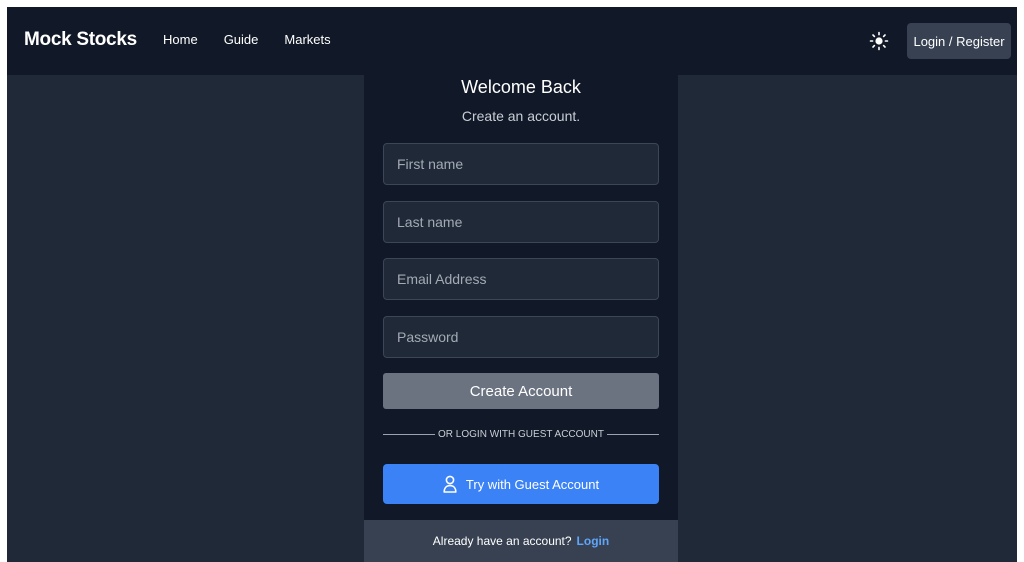  What do you see at coordinates (502, 541) in the screenshot?
I see `footer-text: Already have an account?` at bounding box center [502, 541].